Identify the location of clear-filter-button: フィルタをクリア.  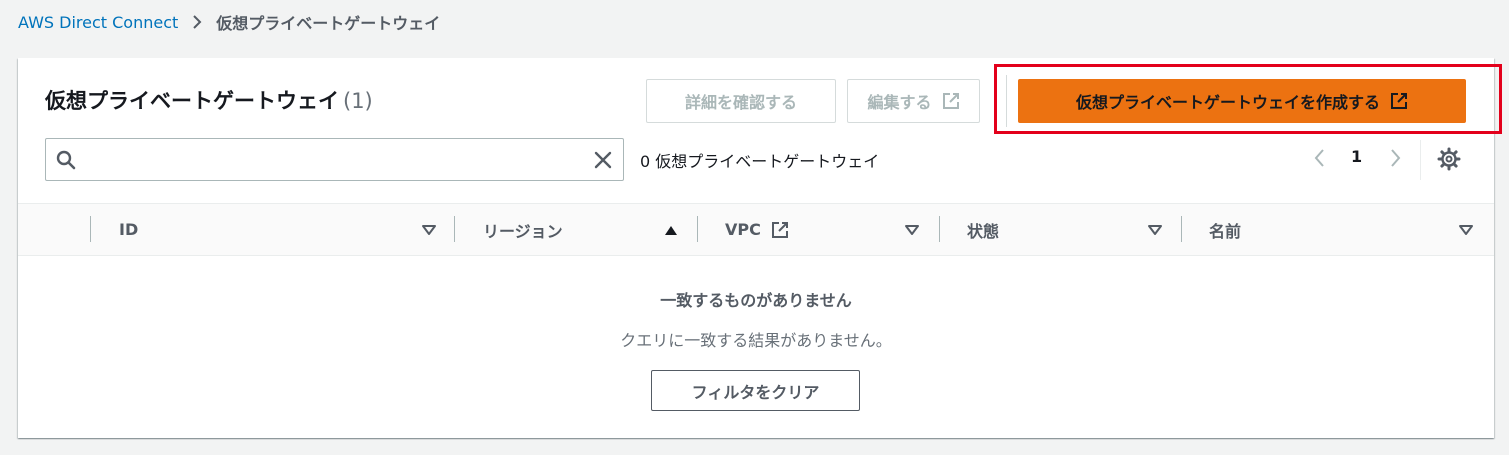
(755, 390).